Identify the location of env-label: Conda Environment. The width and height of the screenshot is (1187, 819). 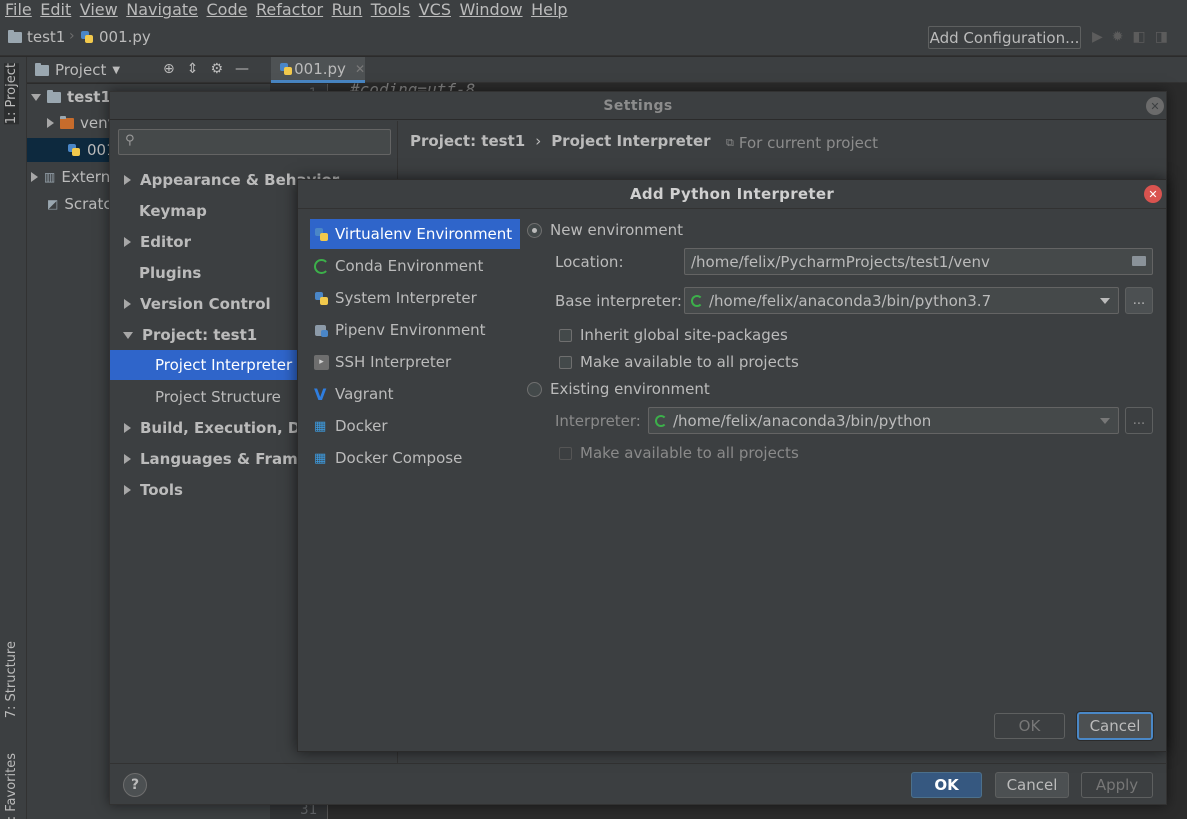
(409, 266).